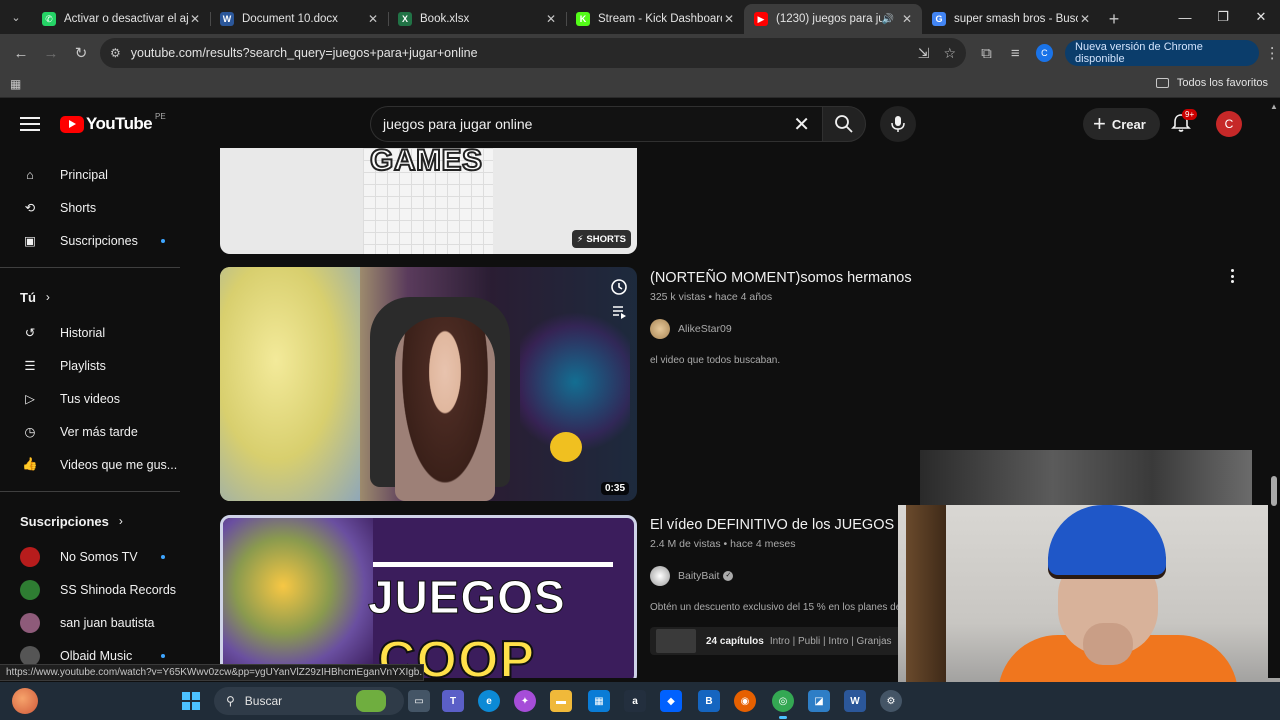  Describe the element at coordinates (566, 447) in the screenshot. I see `thumbnail-art` at that location.